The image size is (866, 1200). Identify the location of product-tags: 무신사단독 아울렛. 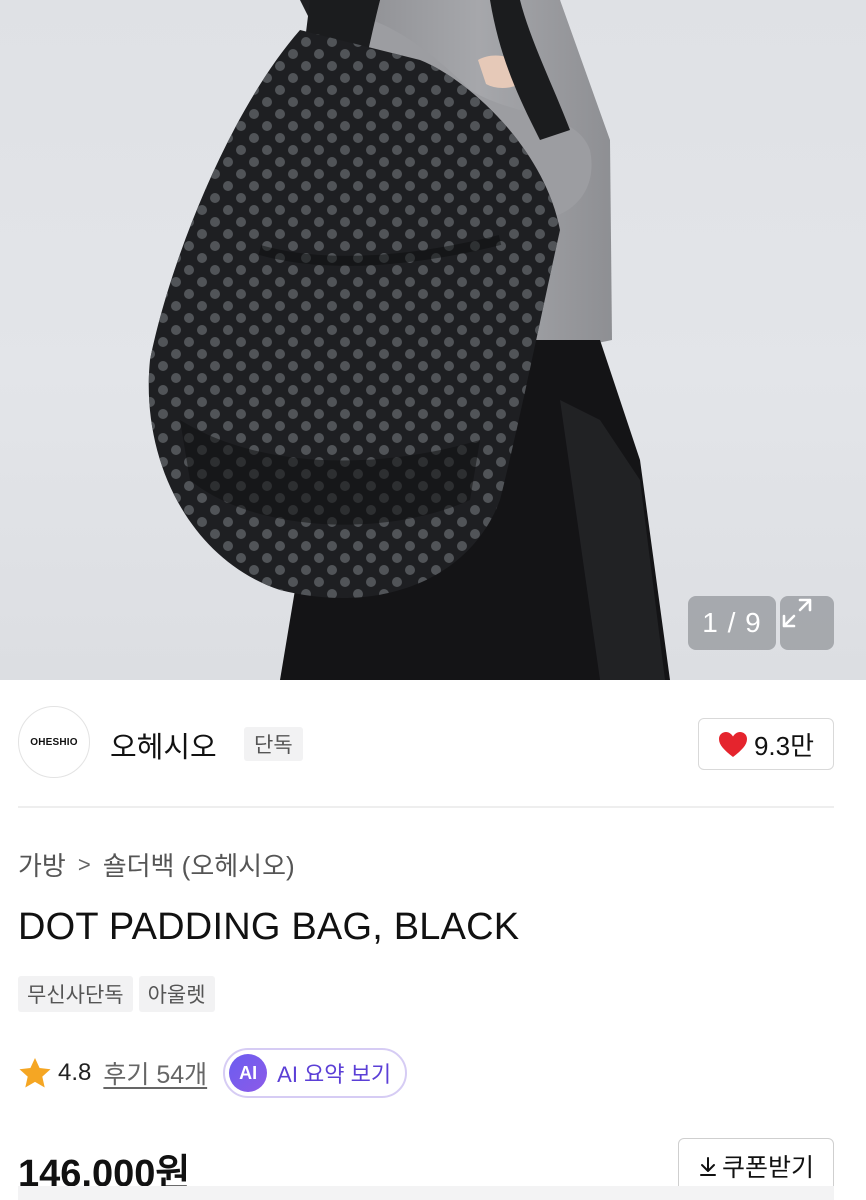
(116, 994).